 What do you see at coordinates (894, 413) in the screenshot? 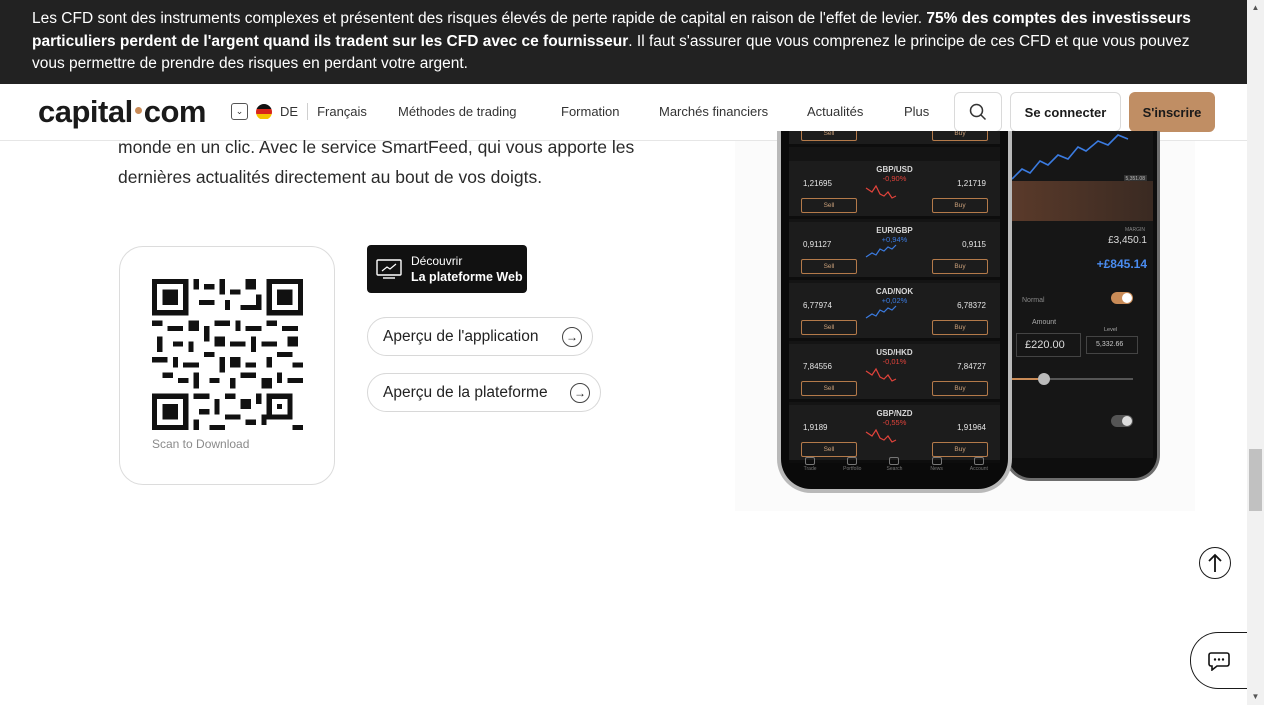
I see `instrument-name: GBP/NZD` at bounding box center [894, 413].